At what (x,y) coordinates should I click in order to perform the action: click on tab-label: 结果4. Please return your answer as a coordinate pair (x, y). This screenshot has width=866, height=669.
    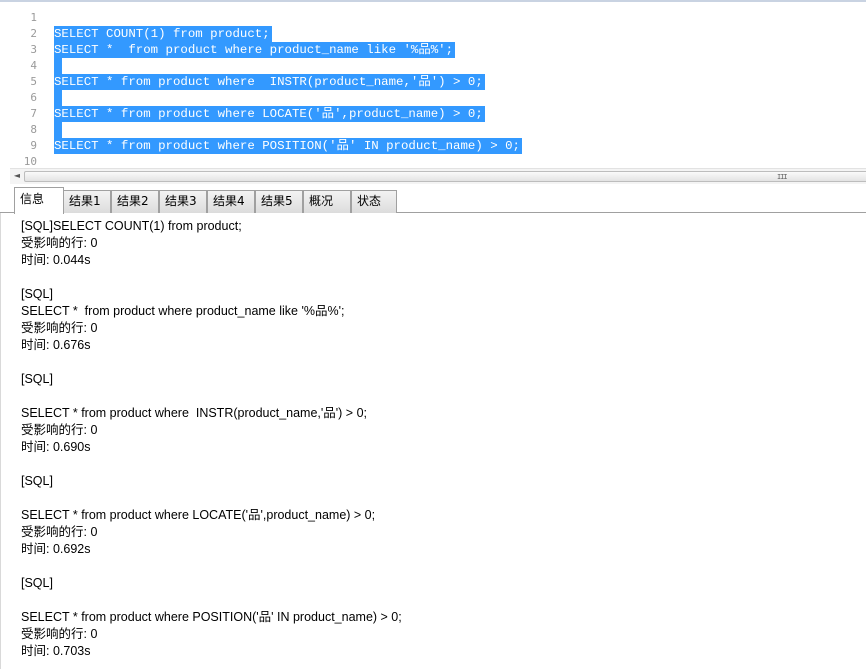
    Looking at the image, I should click on (229, 201).